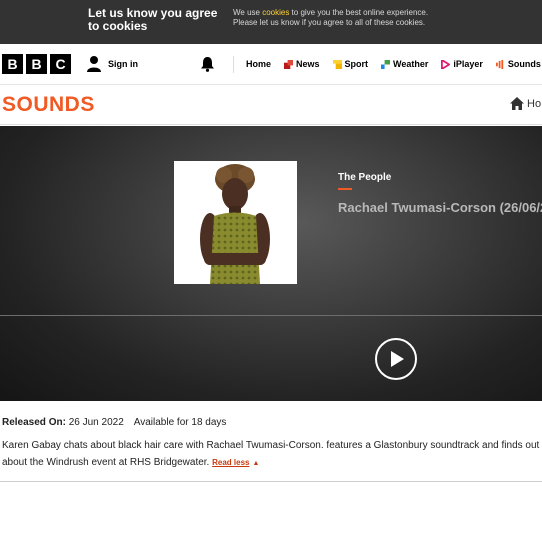 This screenshot has height=542, width=542. Describe the element at coordinates (60, 64) in the screenshot. I see `bbc-logo-letter: C` at that location.